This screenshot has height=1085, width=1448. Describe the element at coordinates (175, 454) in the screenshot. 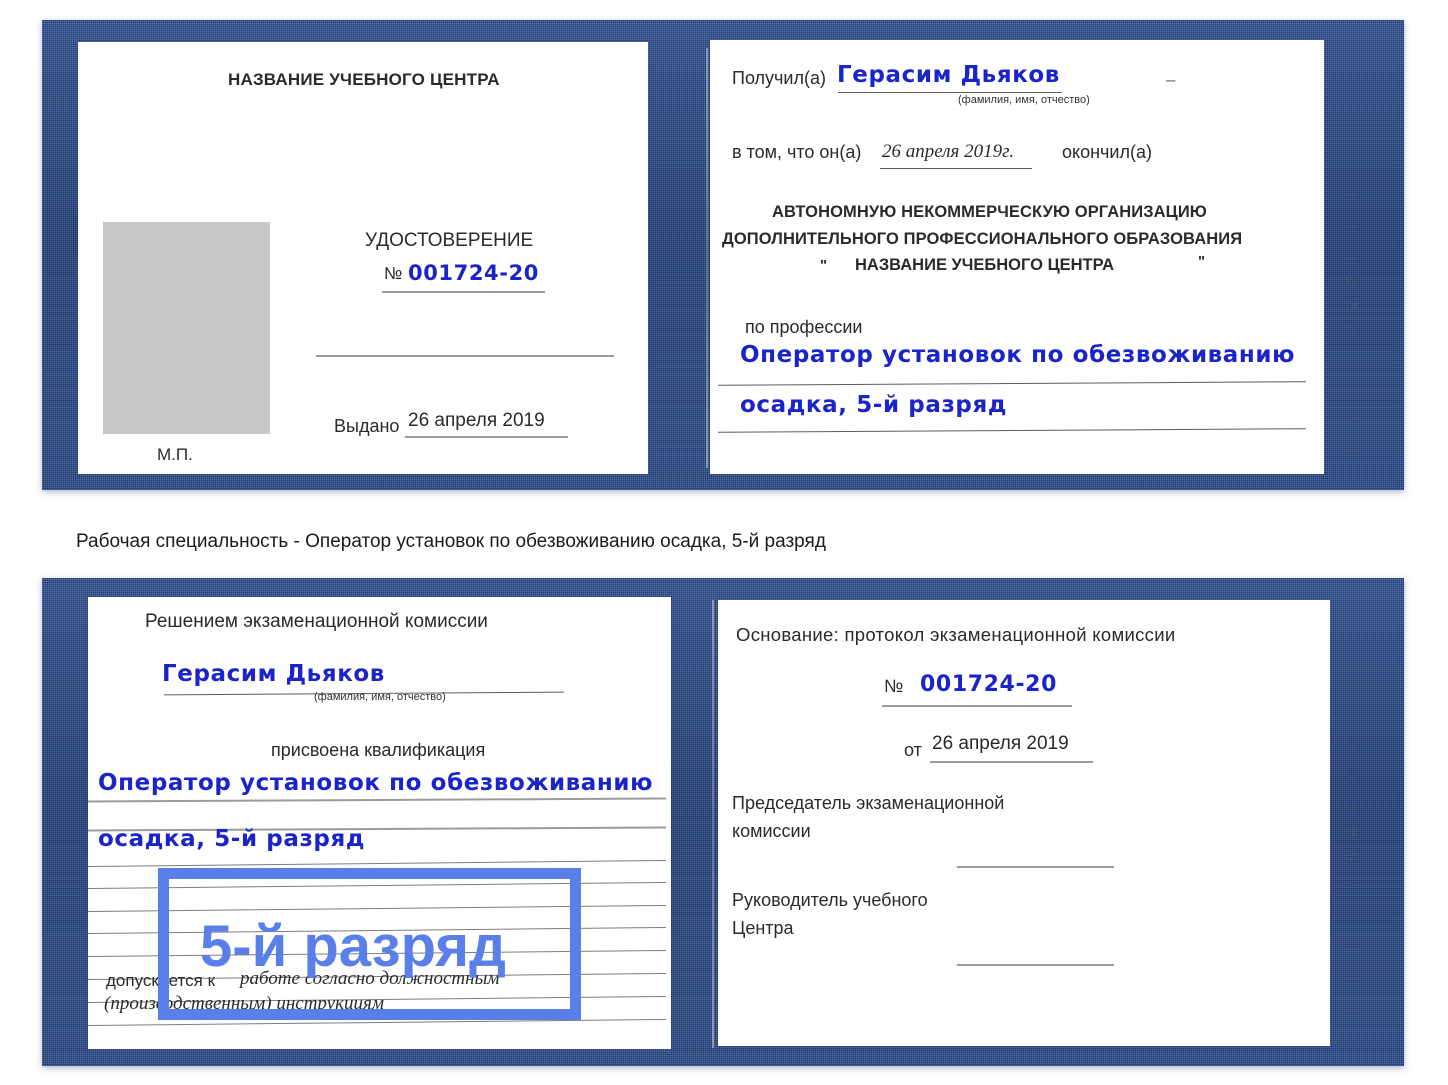

I see `stamp-place-label: М.П.` at that location.